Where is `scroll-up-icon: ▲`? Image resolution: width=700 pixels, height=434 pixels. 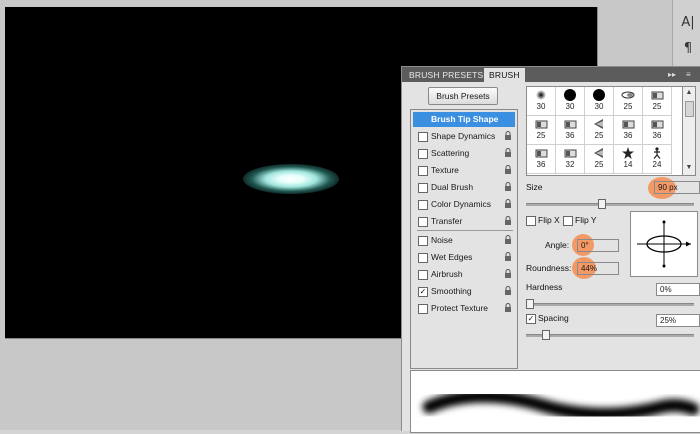 scroll-up-icon: ▲ is located at coordinates (689, 93).